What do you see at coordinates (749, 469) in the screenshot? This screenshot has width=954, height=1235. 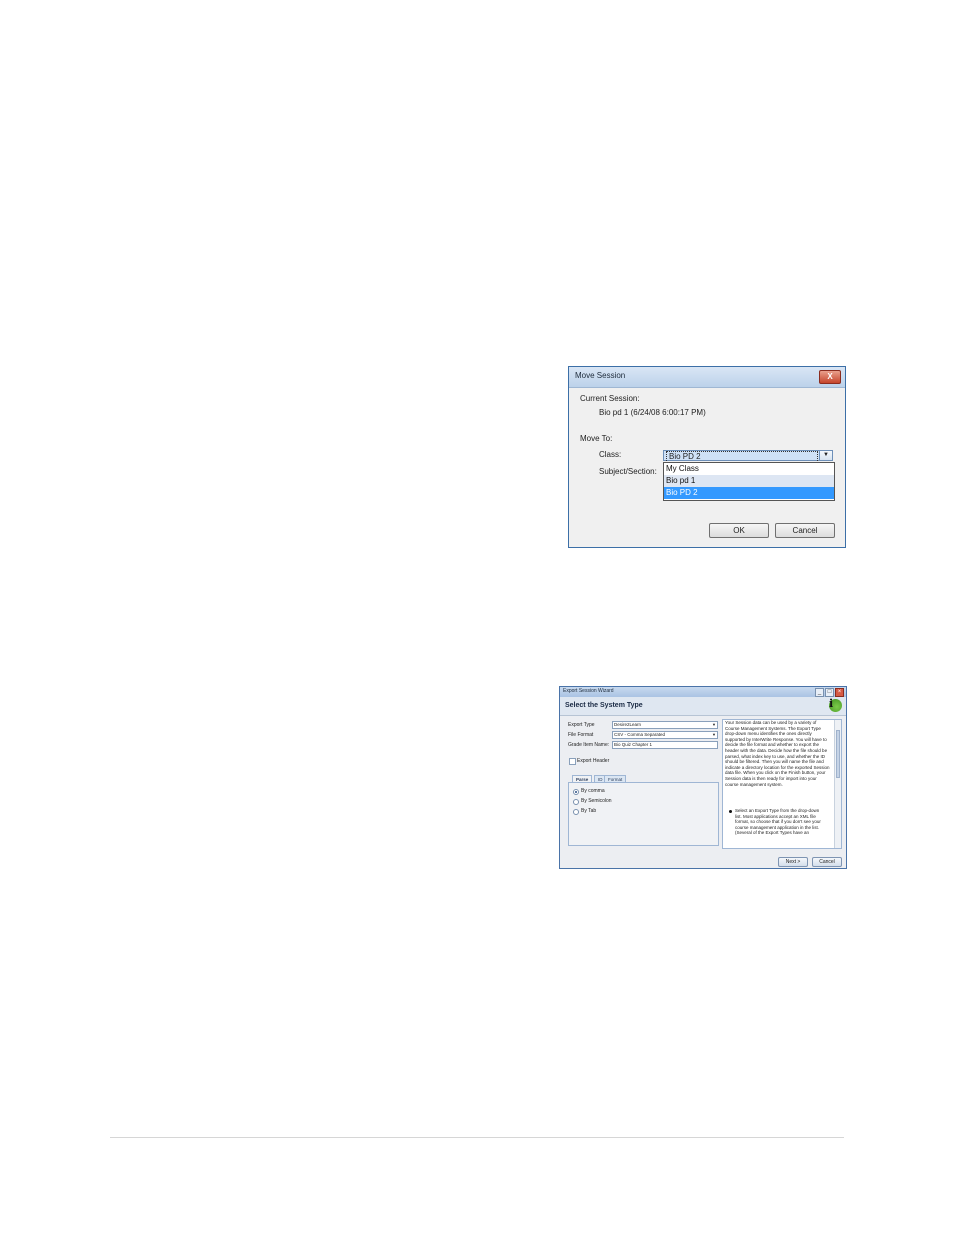 I see `class-option-my-class: My Class` at bounding box center [749, 469].